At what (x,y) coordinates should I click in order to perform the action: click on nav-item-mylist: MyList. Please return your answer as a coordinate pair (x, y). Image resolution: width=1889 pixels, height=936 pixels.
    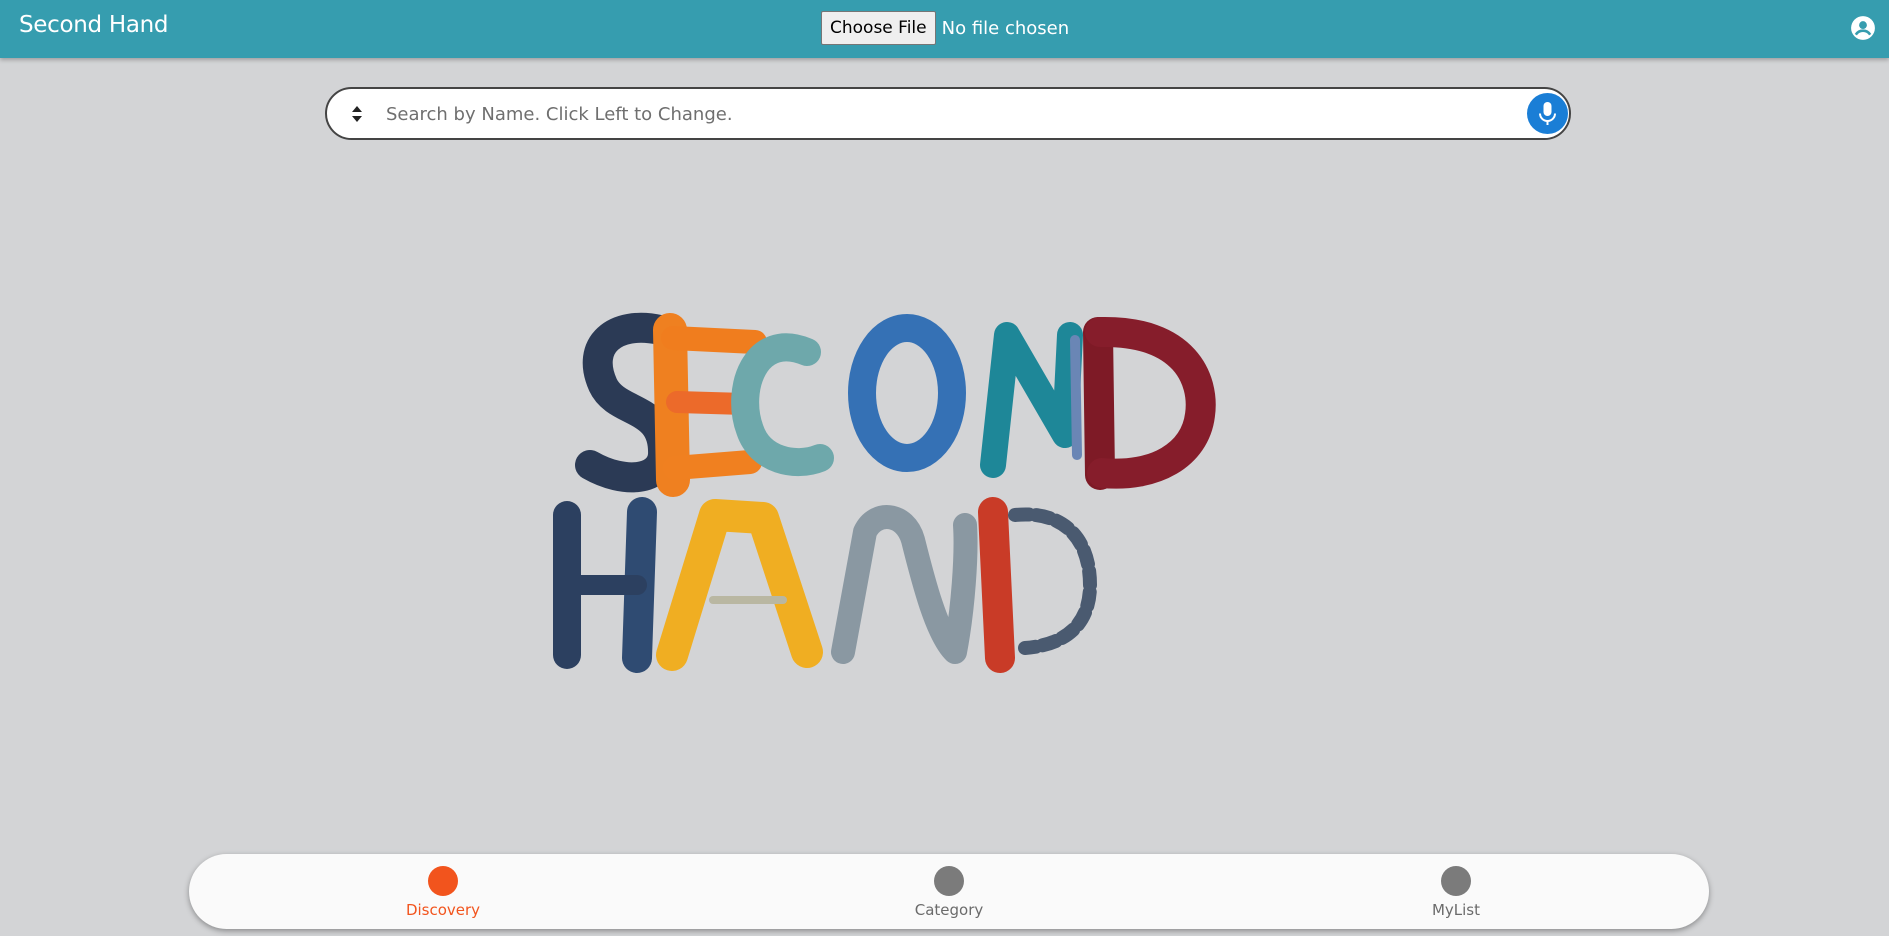
    Looking at the image, I should click on (1456, 892).